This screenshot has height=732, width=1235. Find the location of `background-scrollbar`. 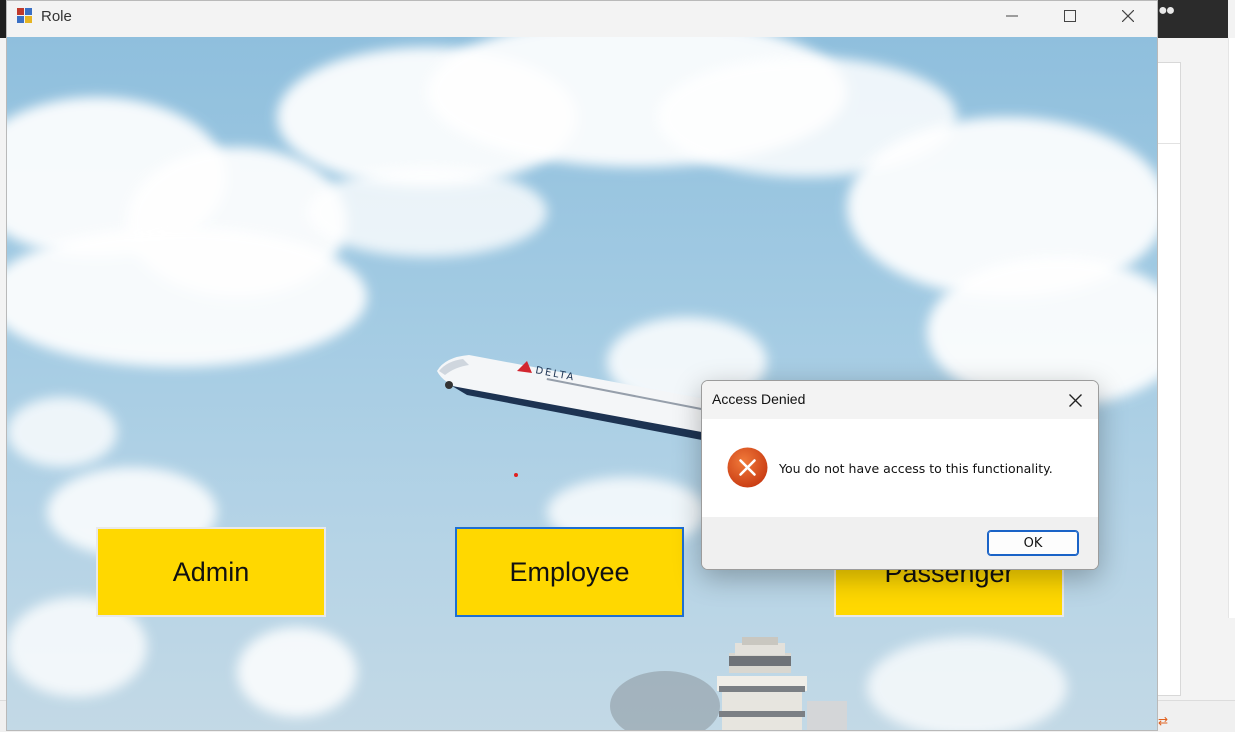

background-scrollbar is located at coordinates (1231, 328).